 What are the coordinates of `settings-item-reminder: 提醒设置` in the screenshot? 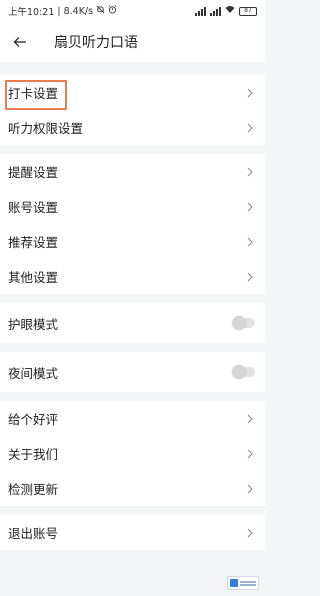 It's located at (132, 171).